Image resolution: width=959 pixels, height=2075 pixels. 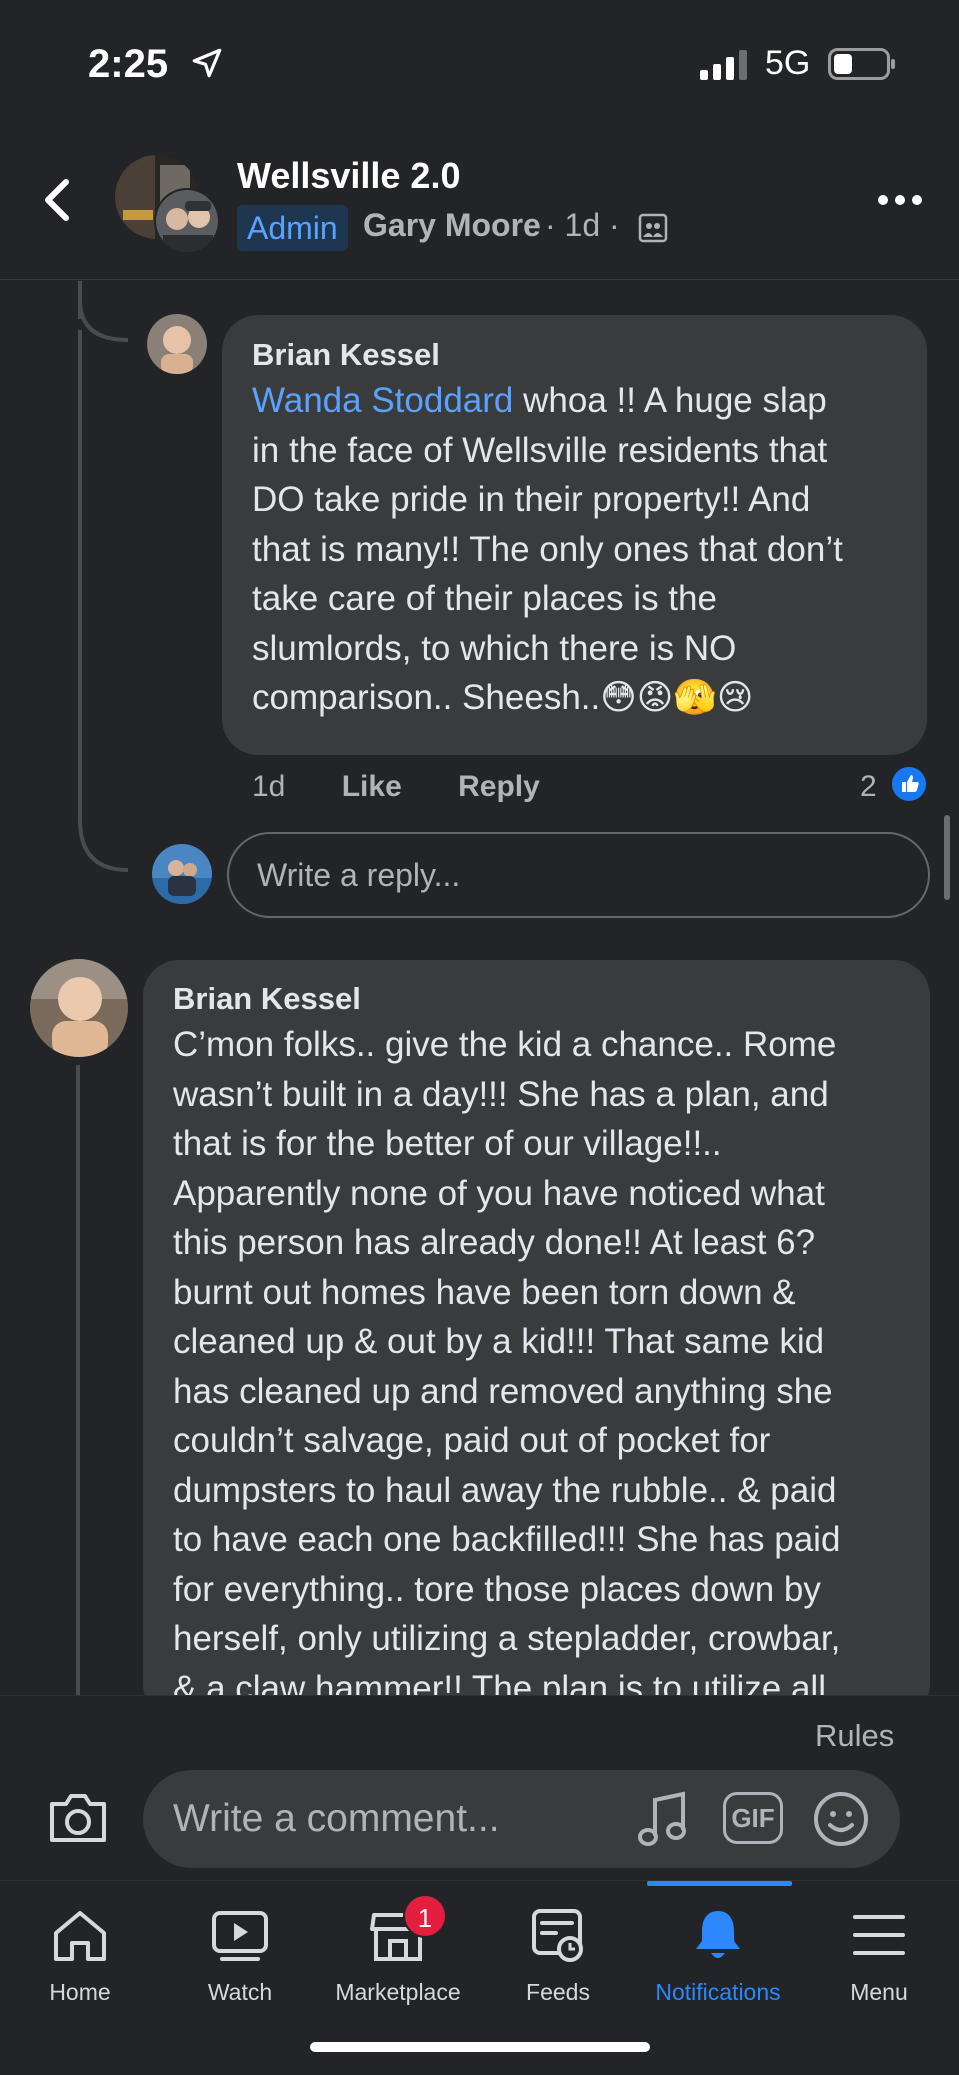 What do you see at coordinates (719, 1883) in the screenshot?
I see `active-tab-indicator` at bounding box center [719, 1883].